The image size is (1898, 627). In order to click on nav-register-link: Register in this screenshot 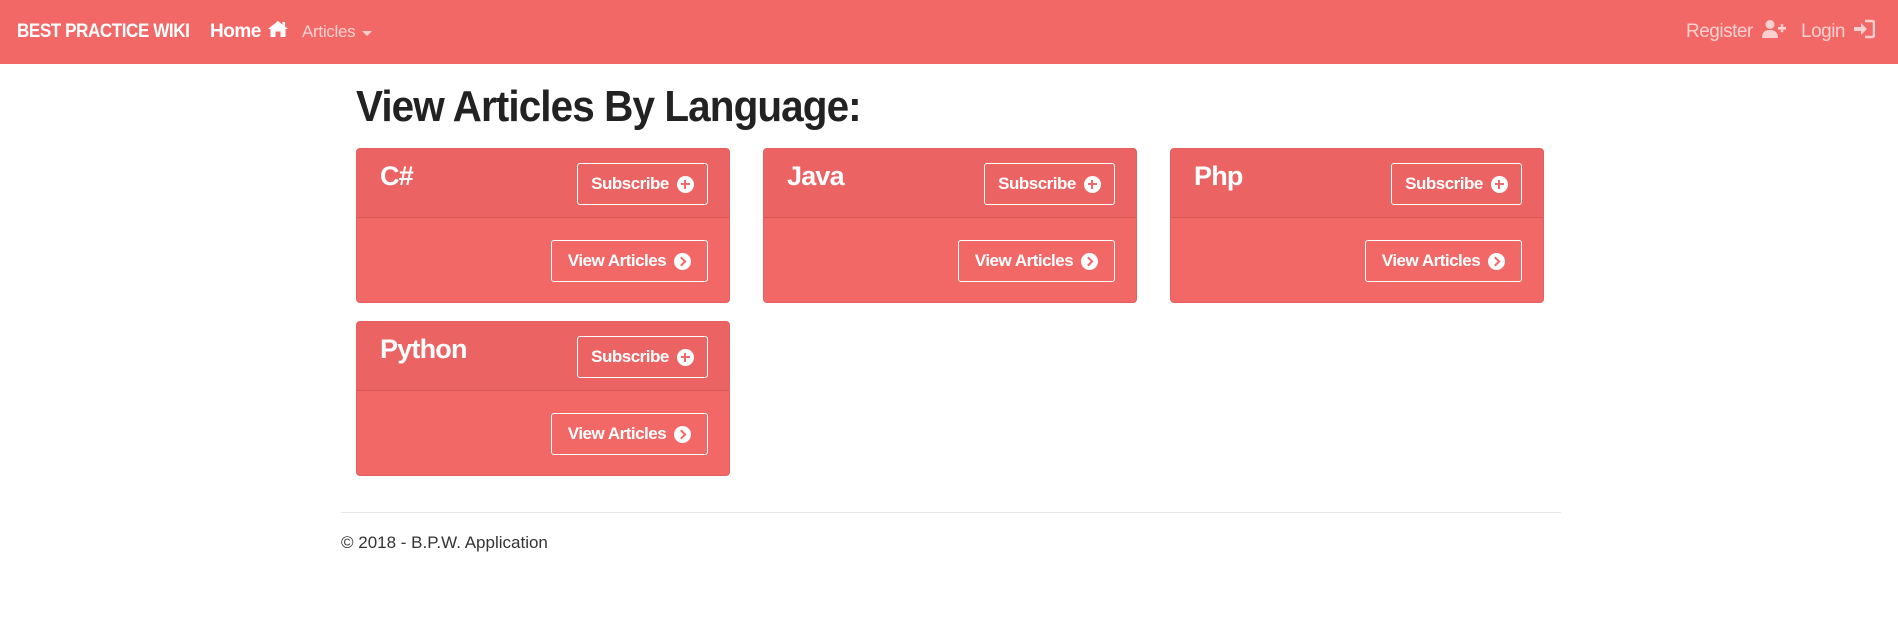, I will do `click(1736, 32)`.